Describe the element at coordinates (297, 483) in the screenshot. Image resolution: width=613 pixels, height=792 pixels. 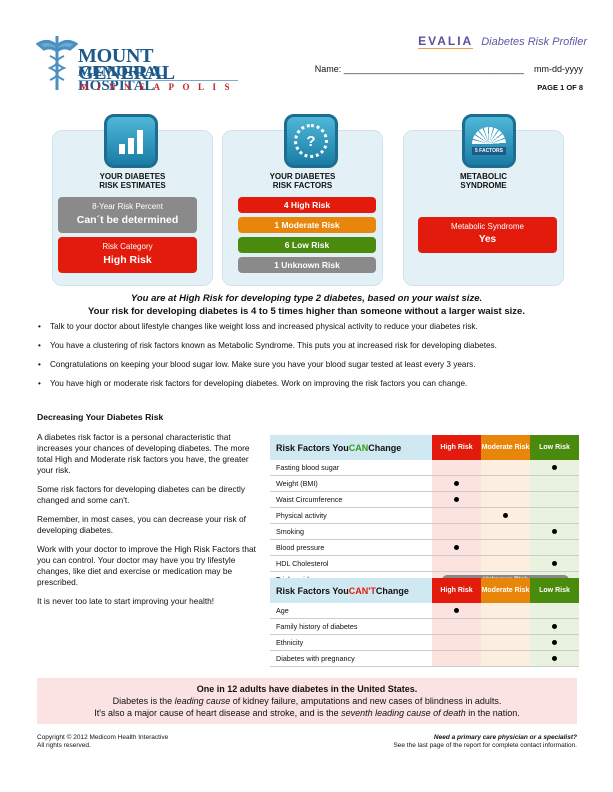
I see `row-label: Weight (BMI)` at that location.